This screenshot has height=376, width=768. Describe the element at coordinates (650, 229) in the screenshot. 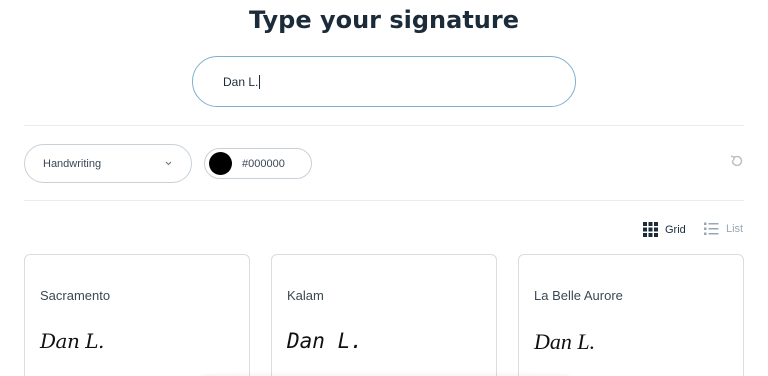

I see `grid-icon` at that location.